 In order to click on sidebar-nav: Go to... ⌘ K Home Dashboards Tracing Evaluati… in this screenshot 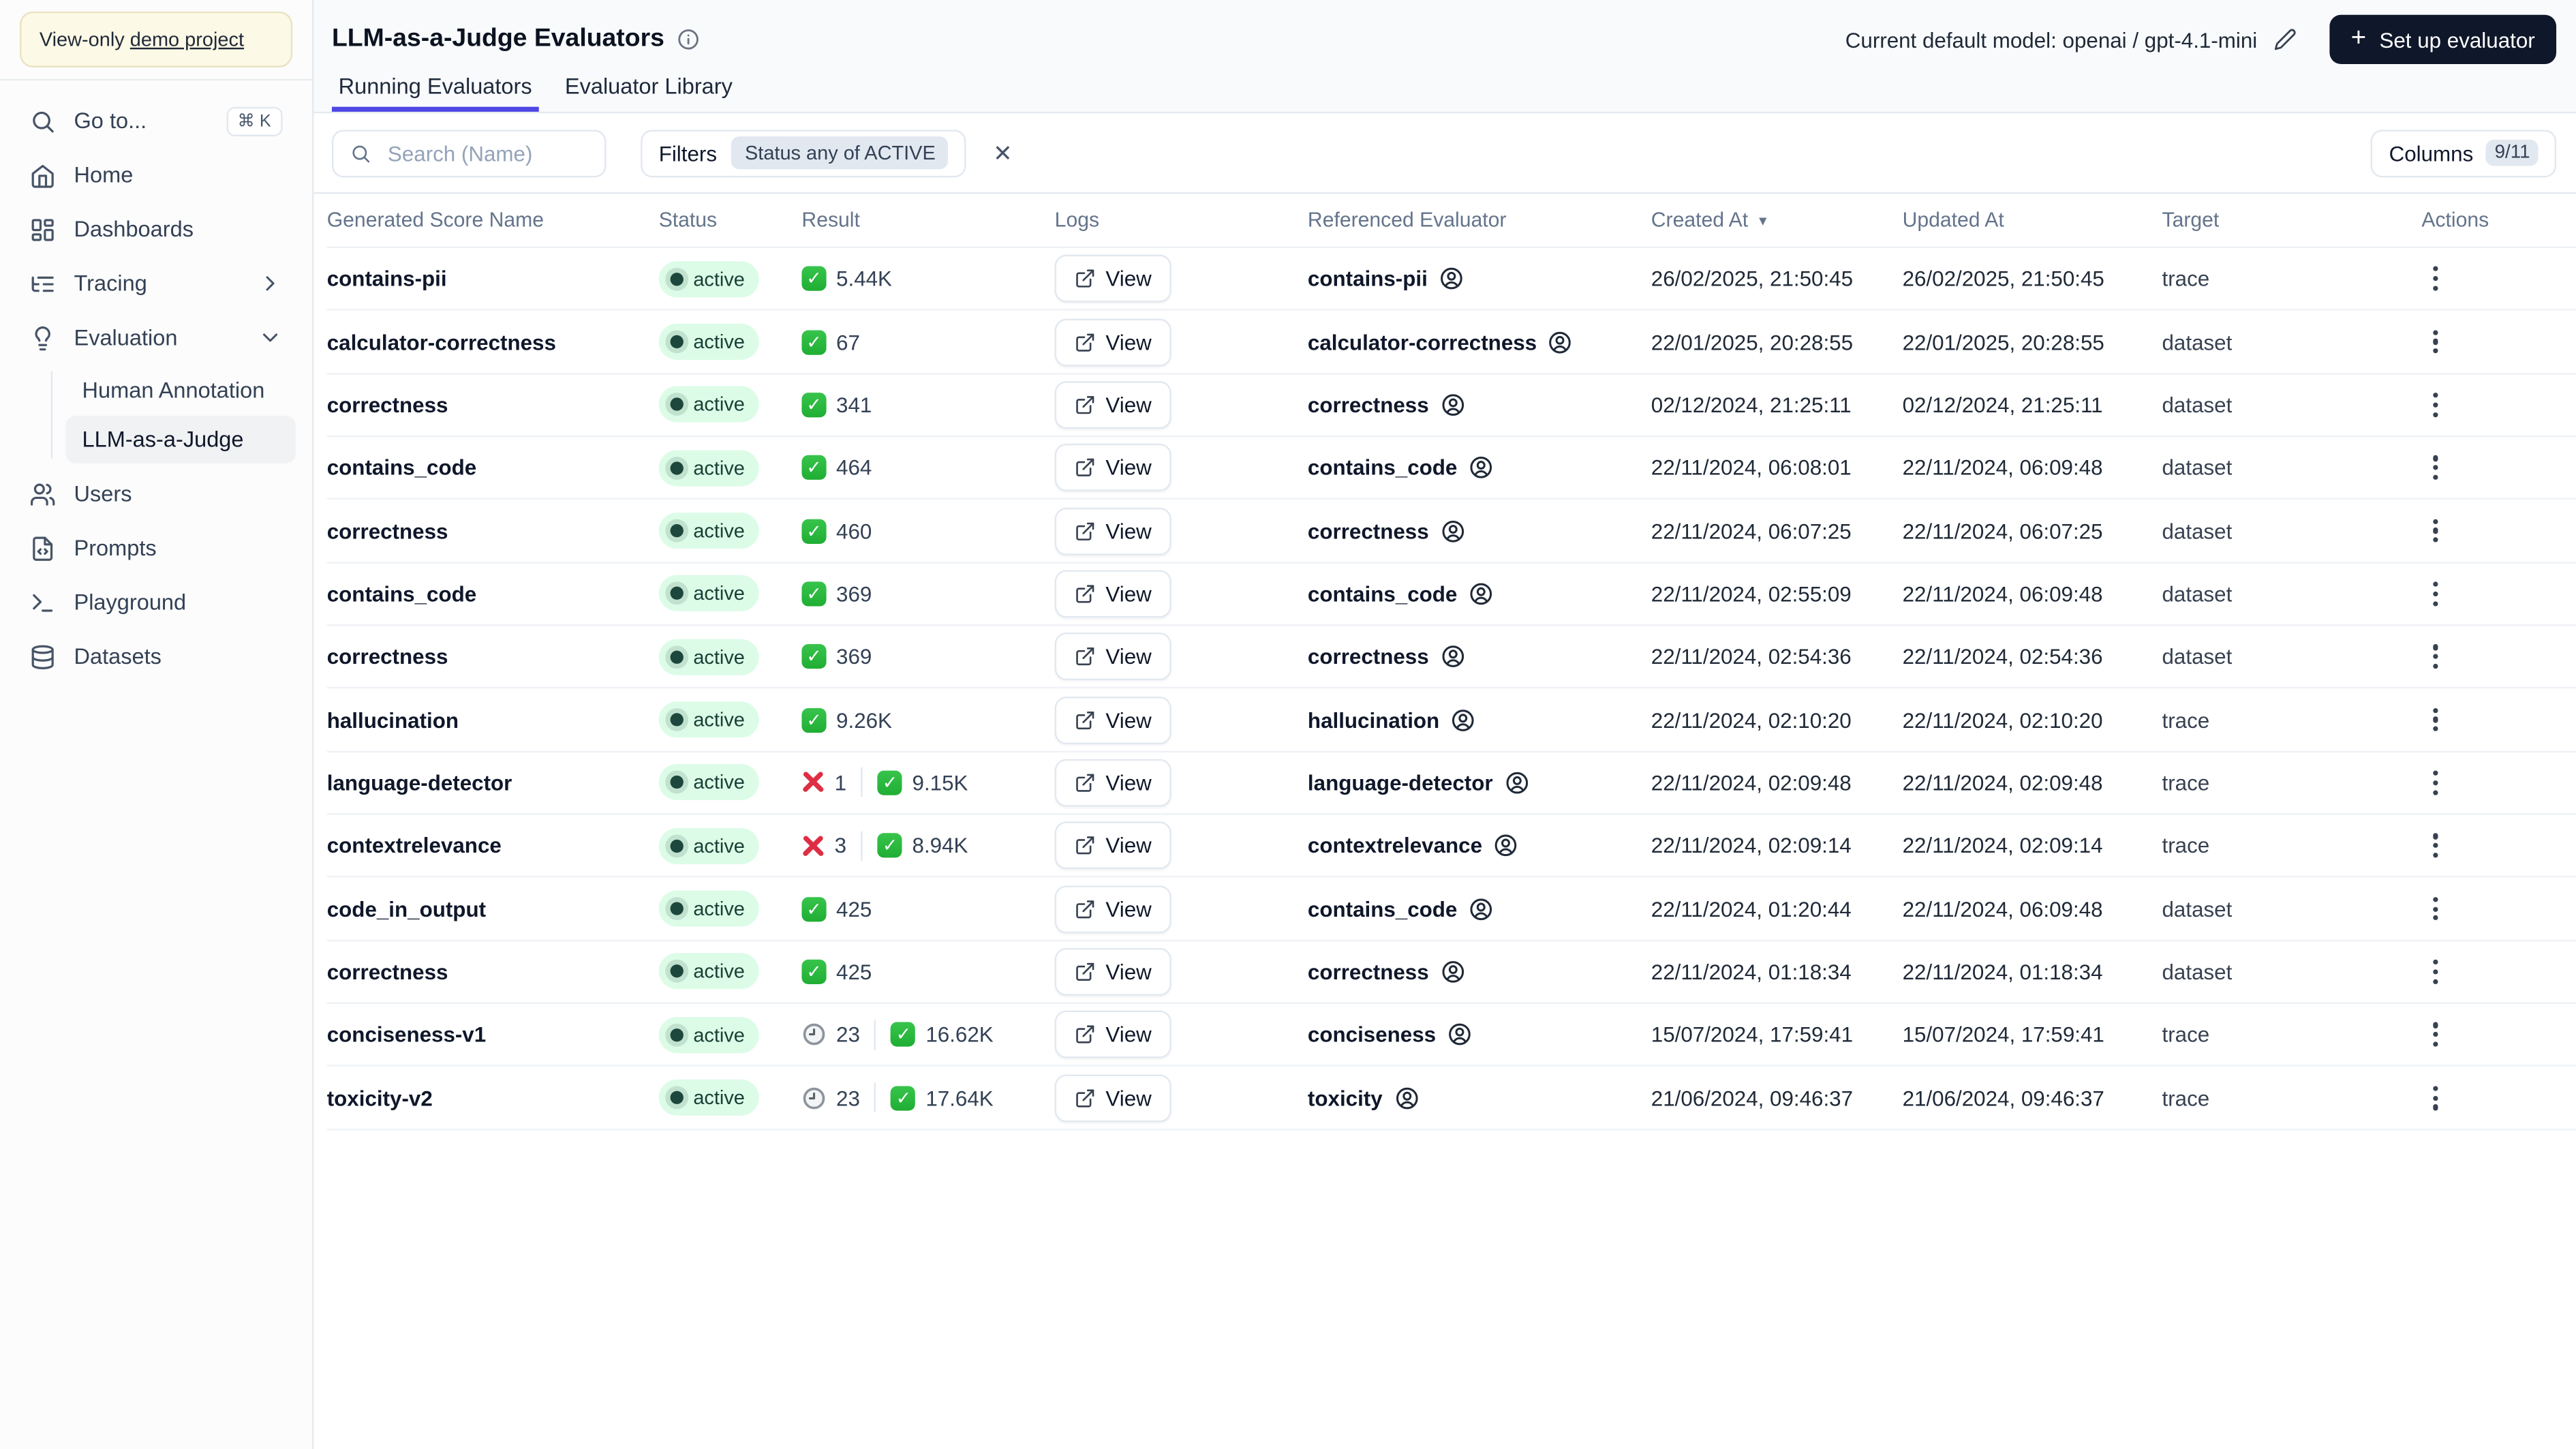, I will do `click(156, 765)`.